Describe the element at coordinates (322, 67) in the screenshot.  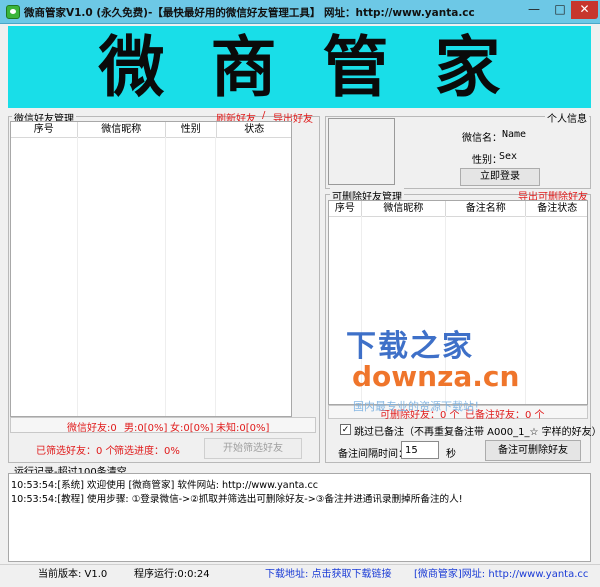
I see `banner-title: 微商管家` at that location.